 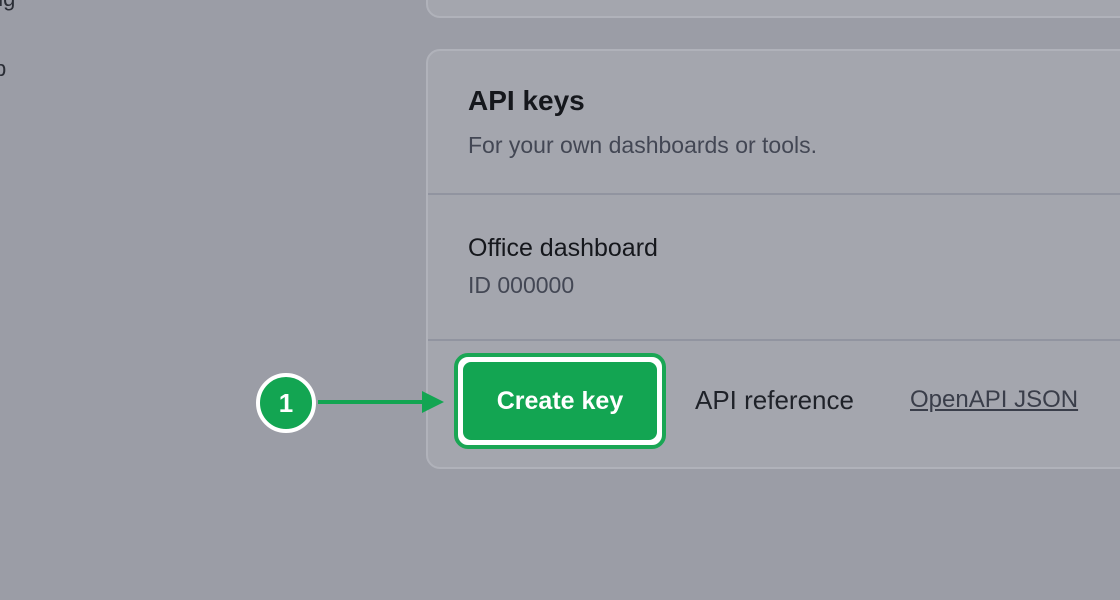 I want to click on arrow-right-icon, so click(x=381, y=402).